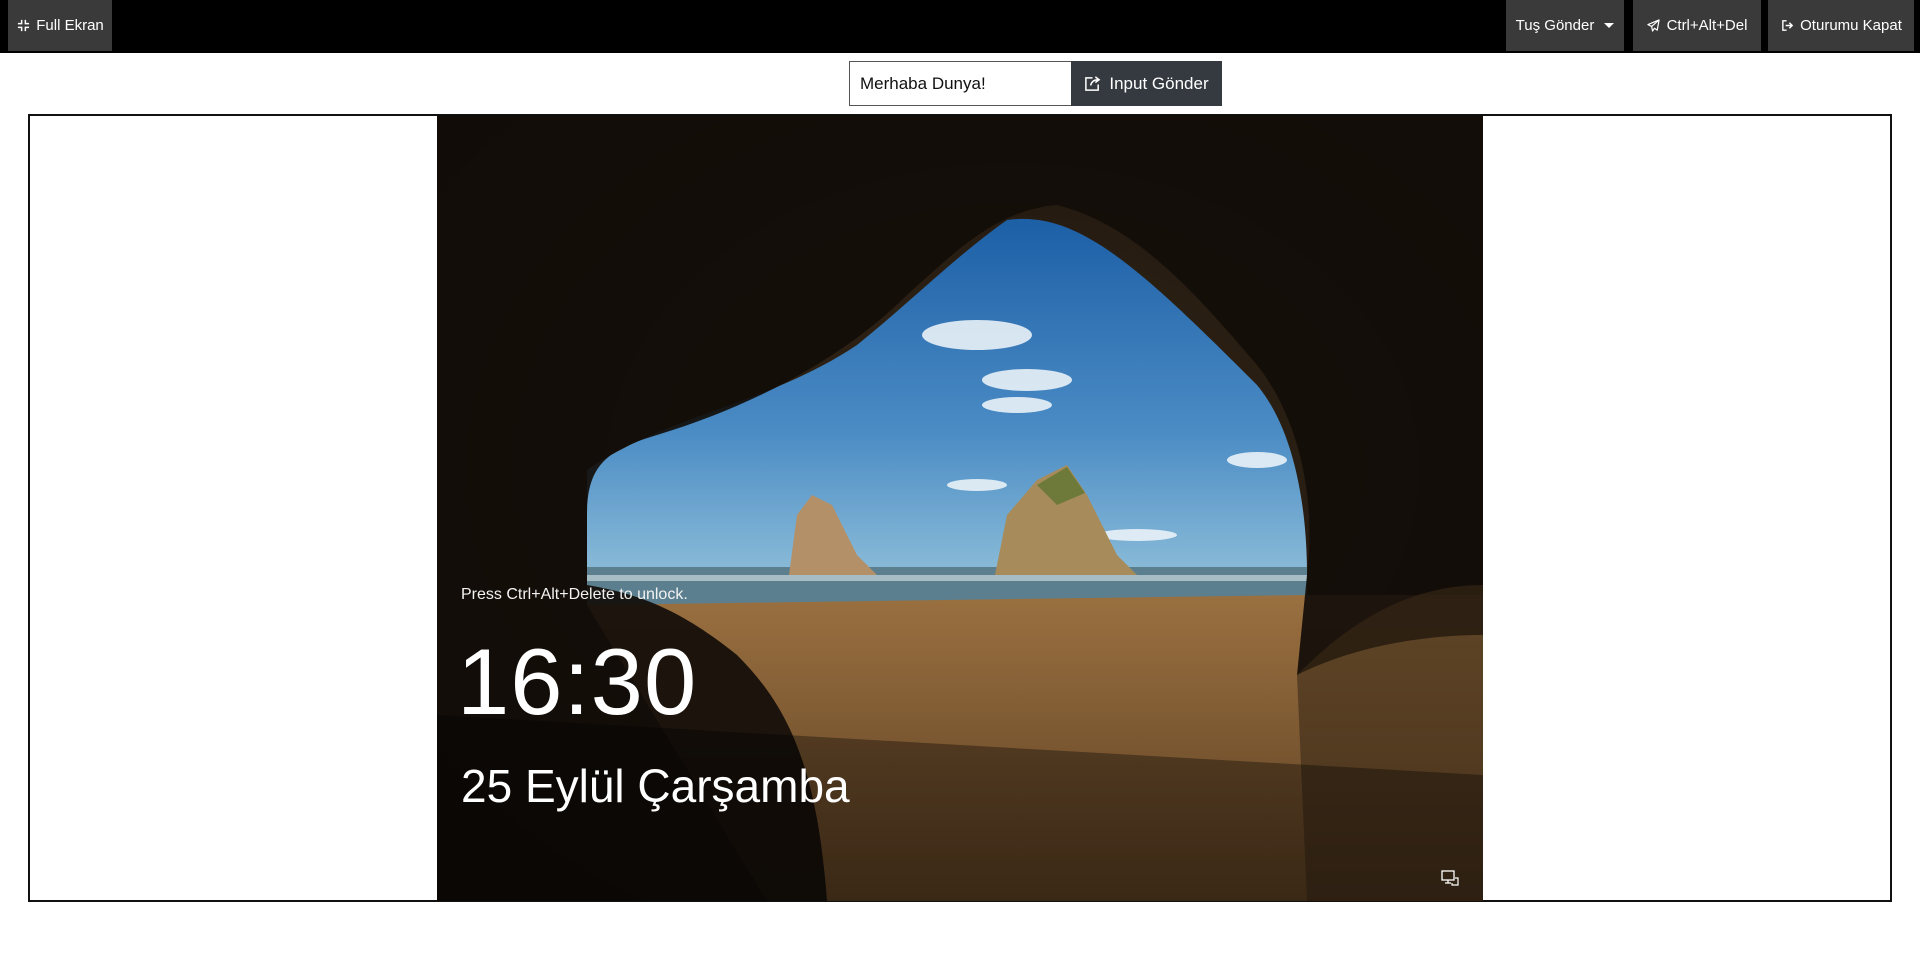 The width and height of the screenshot is (1920, 980). What do you see at coordinates (1654, 26) in the screenshot?
I see `paper-plane-icon` at bounding box center [1654, 26].